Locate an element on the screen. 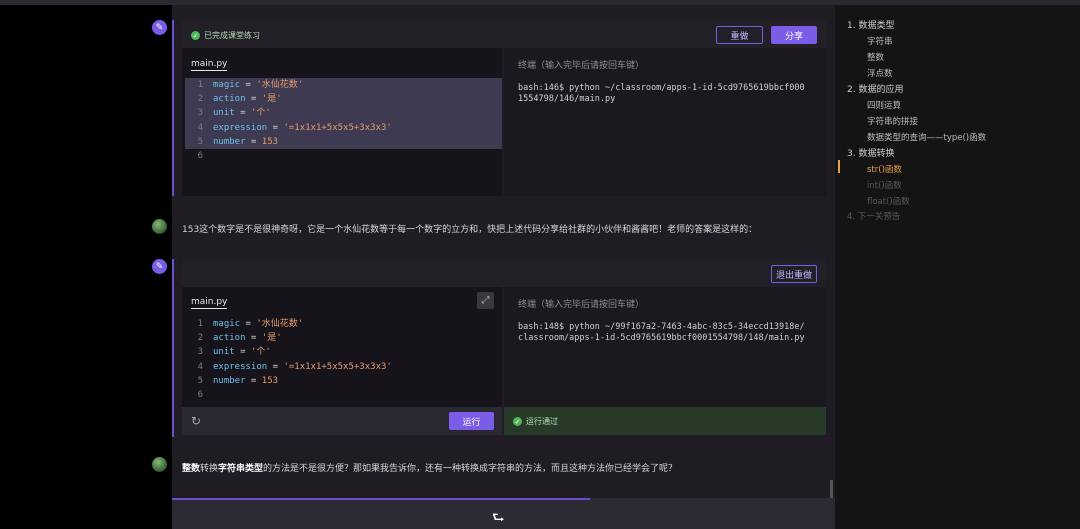 This screenshot has height=529, width=1080. progress-bar is located at coordinates (381, 499).